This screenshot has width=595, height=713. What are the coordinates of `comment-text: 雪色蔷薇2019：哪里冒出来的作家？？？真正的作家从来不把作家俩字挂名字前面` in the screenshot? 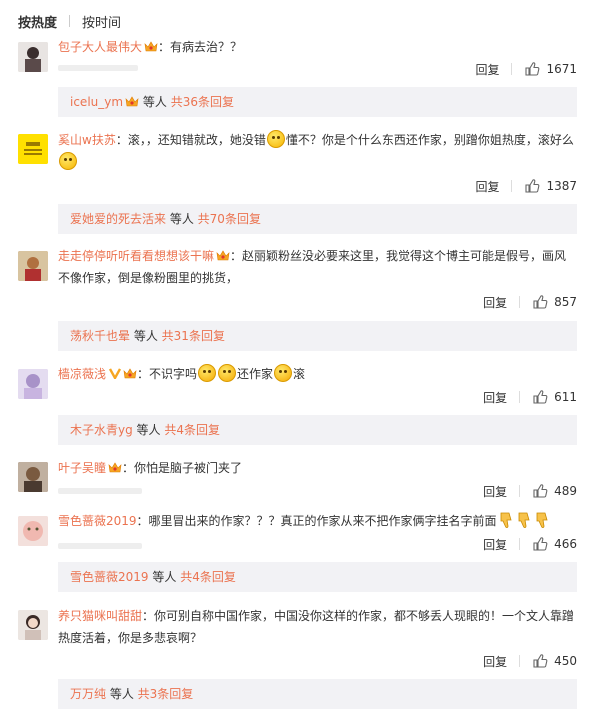 It's located at (318, 521).